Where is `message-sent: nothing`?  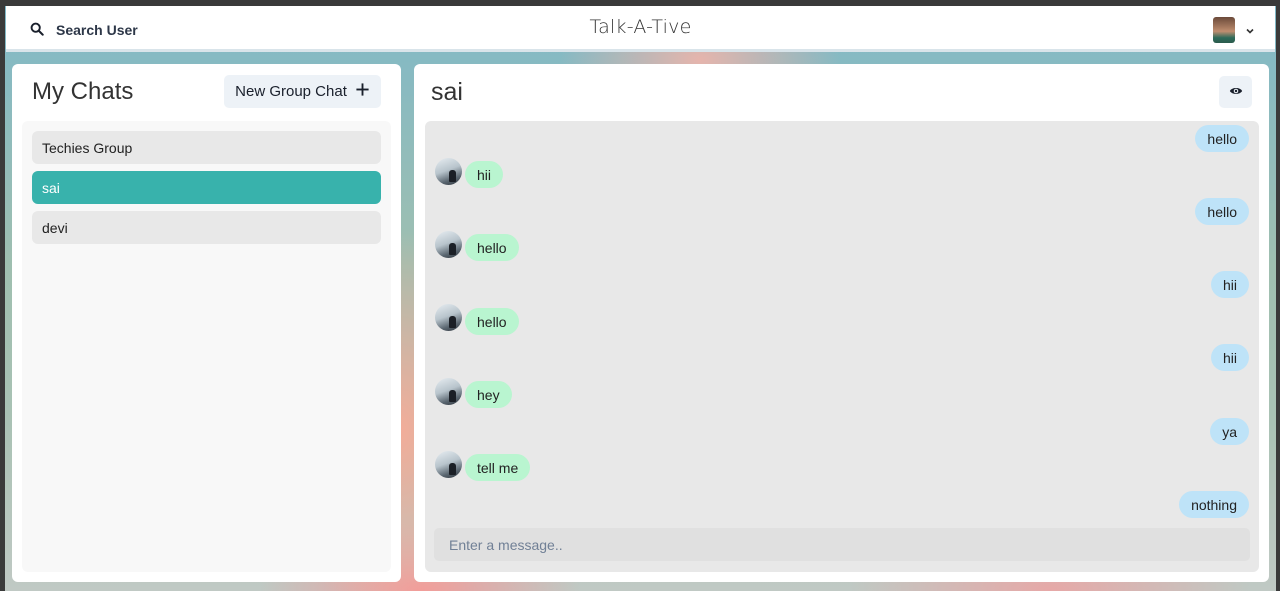 message-sent: nothing is located at coordinates (1214, 504).